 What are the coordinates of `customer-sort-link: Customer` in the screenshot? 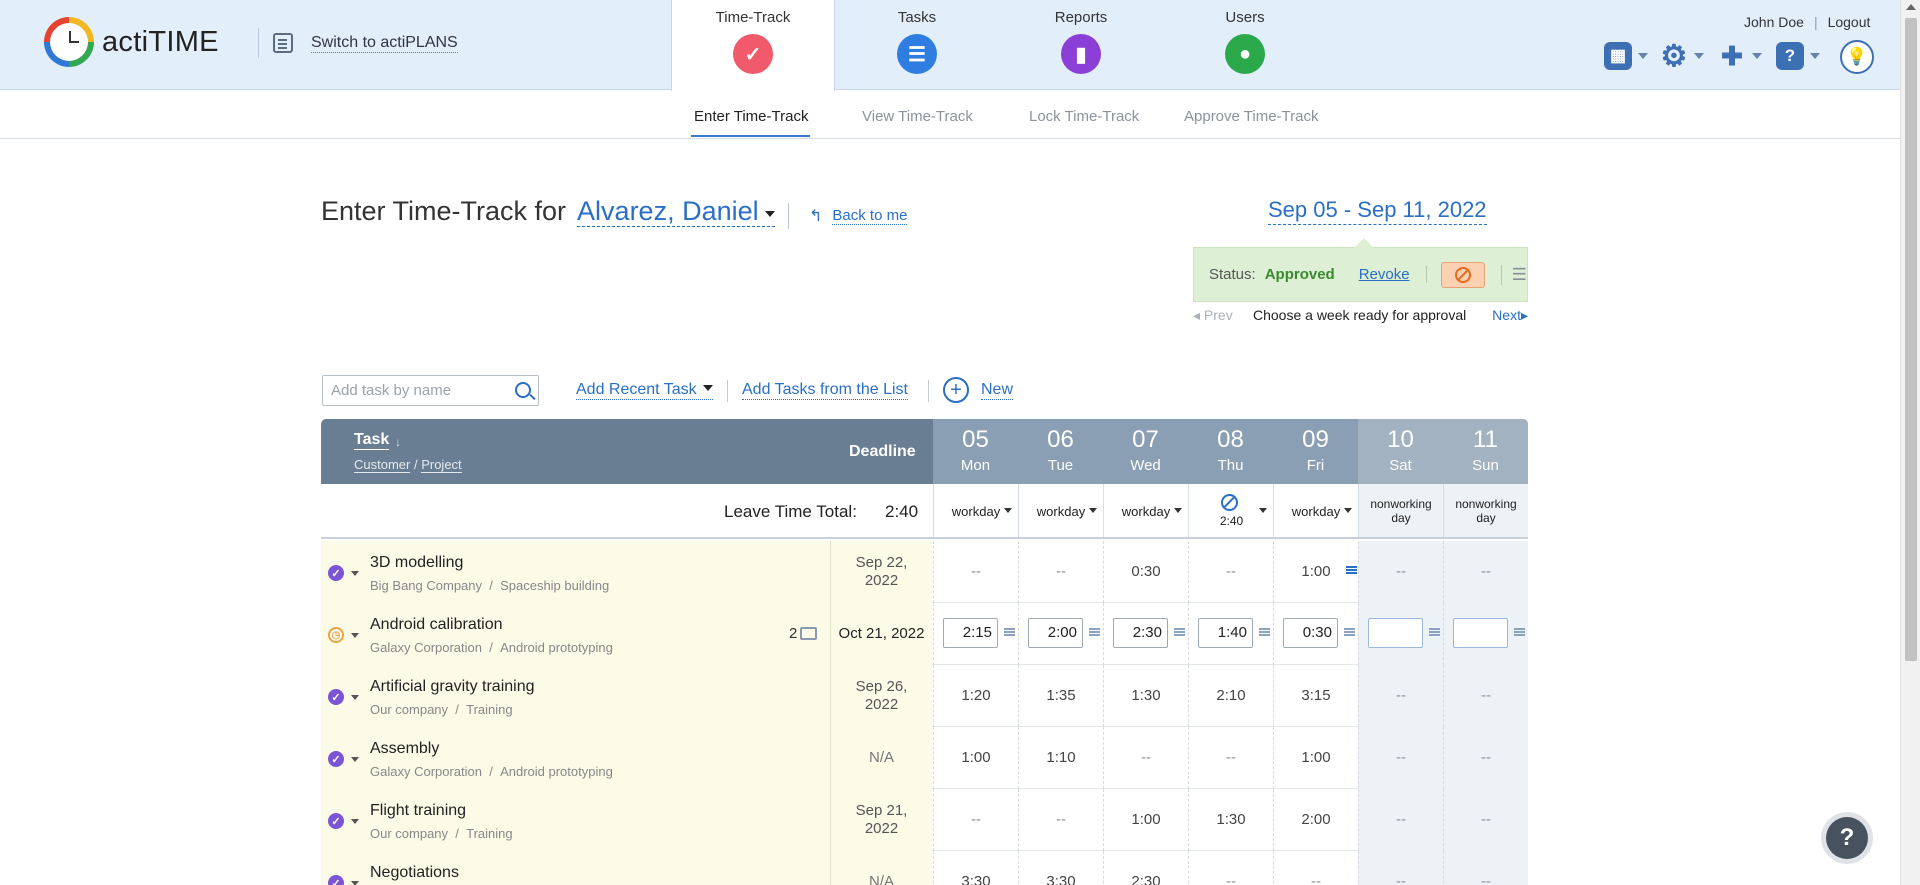 It's located at (382, 465).